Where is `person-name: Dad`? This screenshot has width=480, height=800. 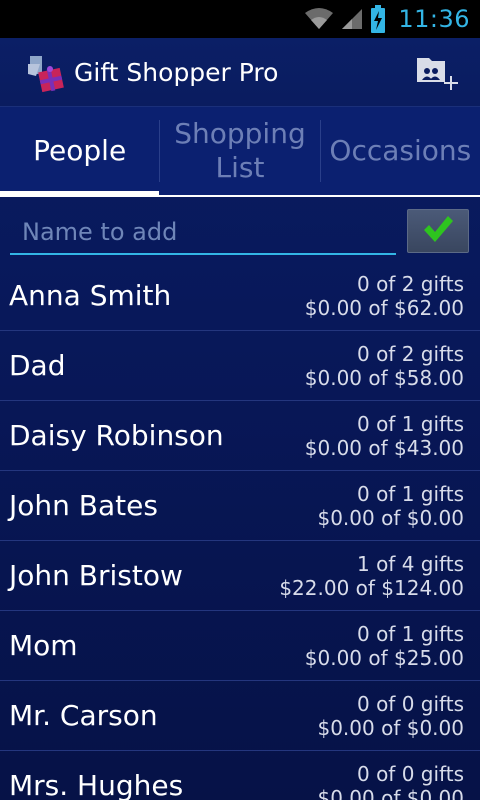 person-name: Dad is located at coordinates (37, 365).